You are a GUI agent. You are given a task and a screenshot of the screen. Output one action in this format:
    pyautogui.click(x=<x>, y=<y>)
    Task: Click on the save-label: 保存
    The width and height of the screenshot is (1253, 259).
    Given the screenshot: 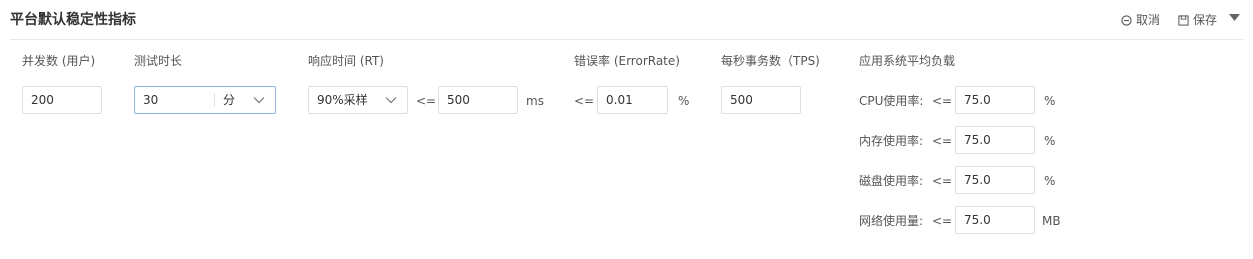 What is the action you would take?
    pyautogui.click(x=1205, y=20)
    